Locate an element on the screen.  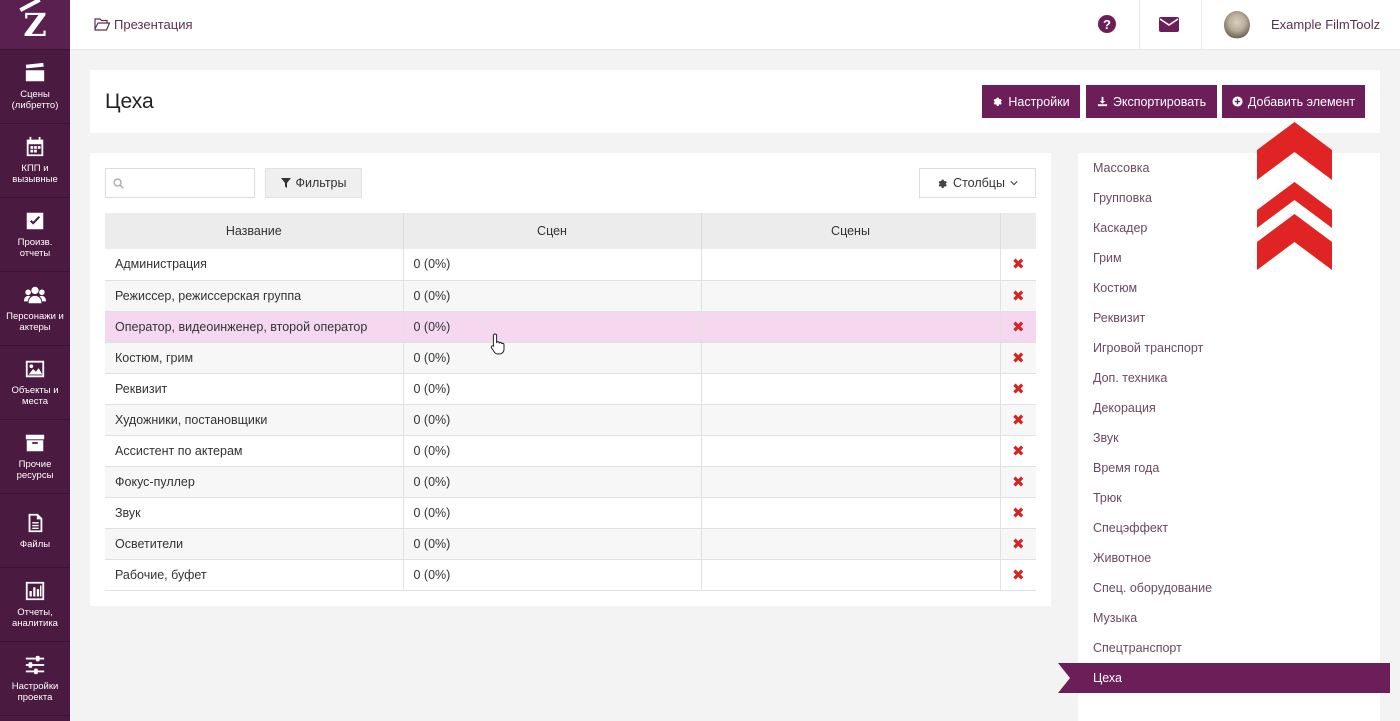
gear-icon is located at coordinates (942, 183).